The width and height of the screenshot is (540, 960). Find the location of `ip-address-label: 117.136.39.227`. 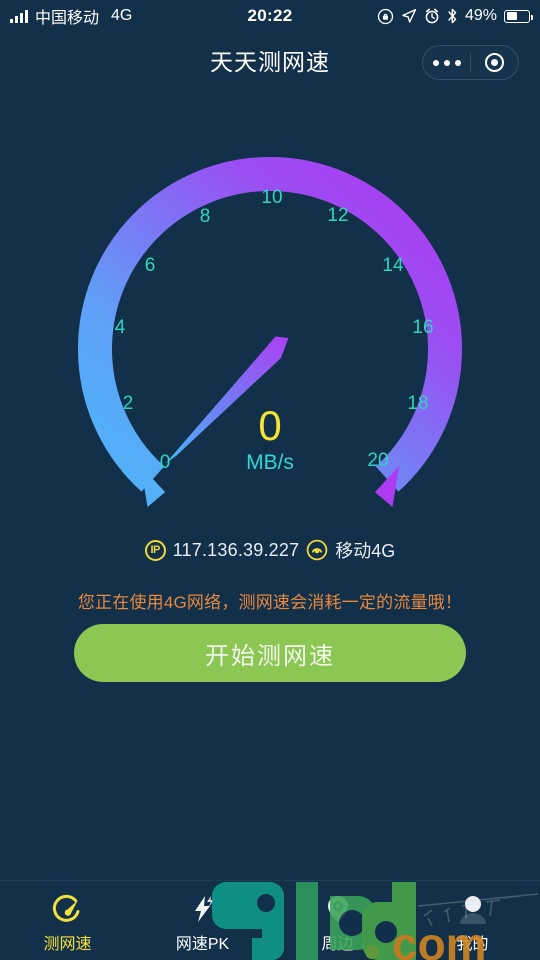

ip-address-label: 117.136.39.227 is located at coordinates (236, 549).